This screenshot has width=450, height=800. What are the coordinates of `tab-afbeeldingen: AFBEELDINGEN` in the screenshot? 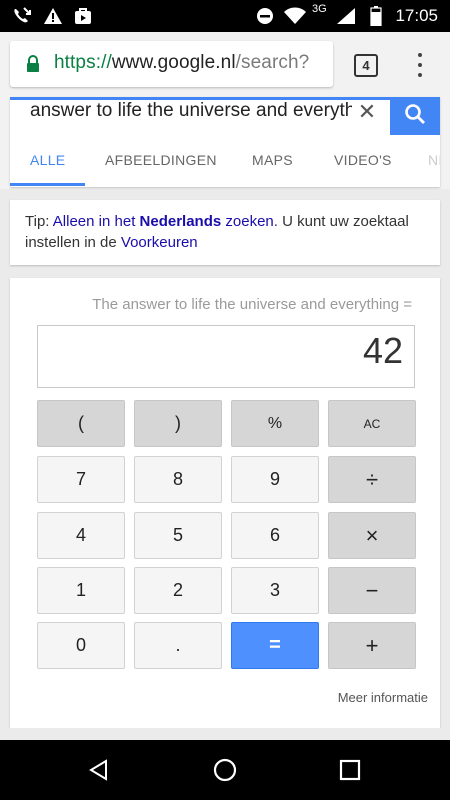 It's located at (161, 160).